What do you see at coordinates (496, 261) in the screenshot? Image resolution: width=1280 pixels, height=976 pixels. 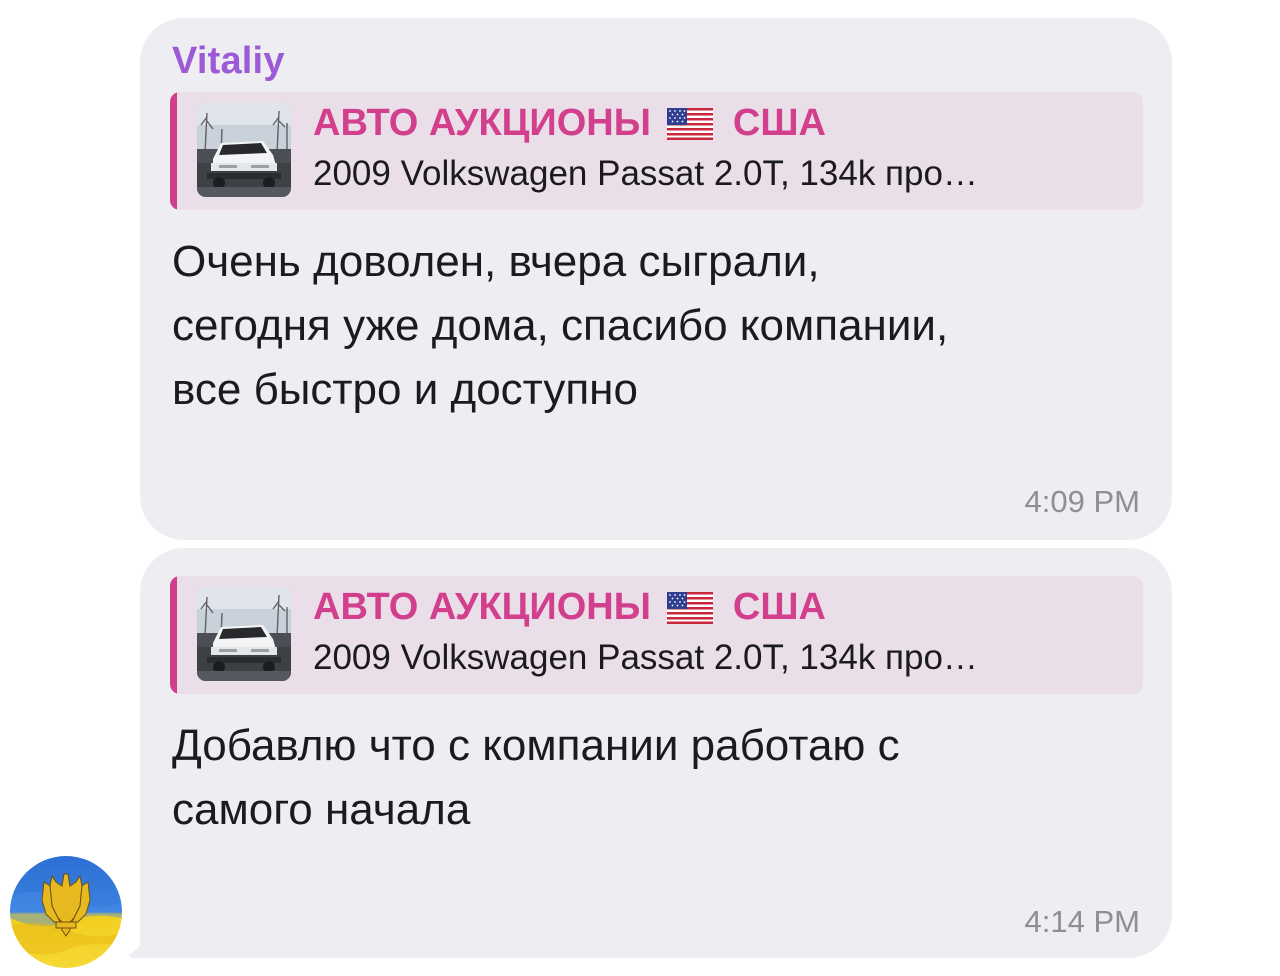 I see `message-line: Очень доволен, вчера сыграли,` at bounding box center [496, 261].